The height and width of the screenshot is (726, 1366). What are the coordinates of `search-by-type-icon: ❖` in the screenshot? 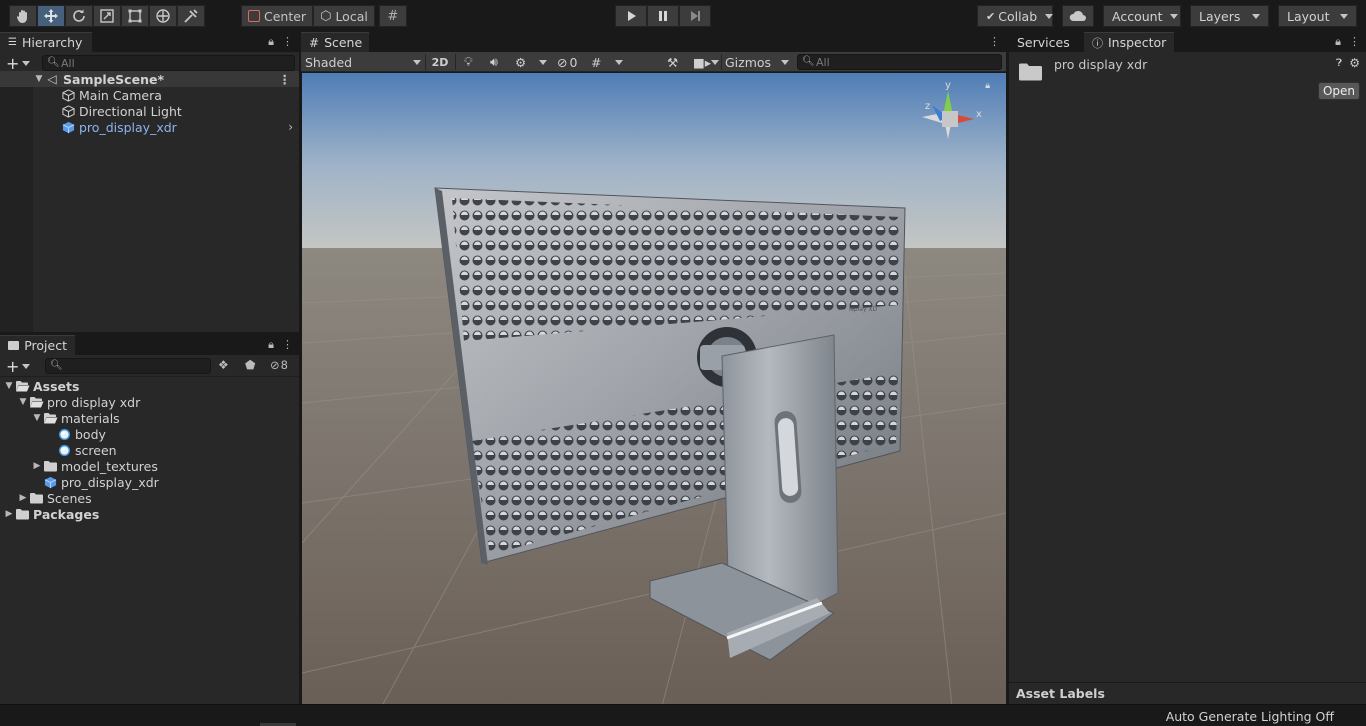 It's located at (223, 365).